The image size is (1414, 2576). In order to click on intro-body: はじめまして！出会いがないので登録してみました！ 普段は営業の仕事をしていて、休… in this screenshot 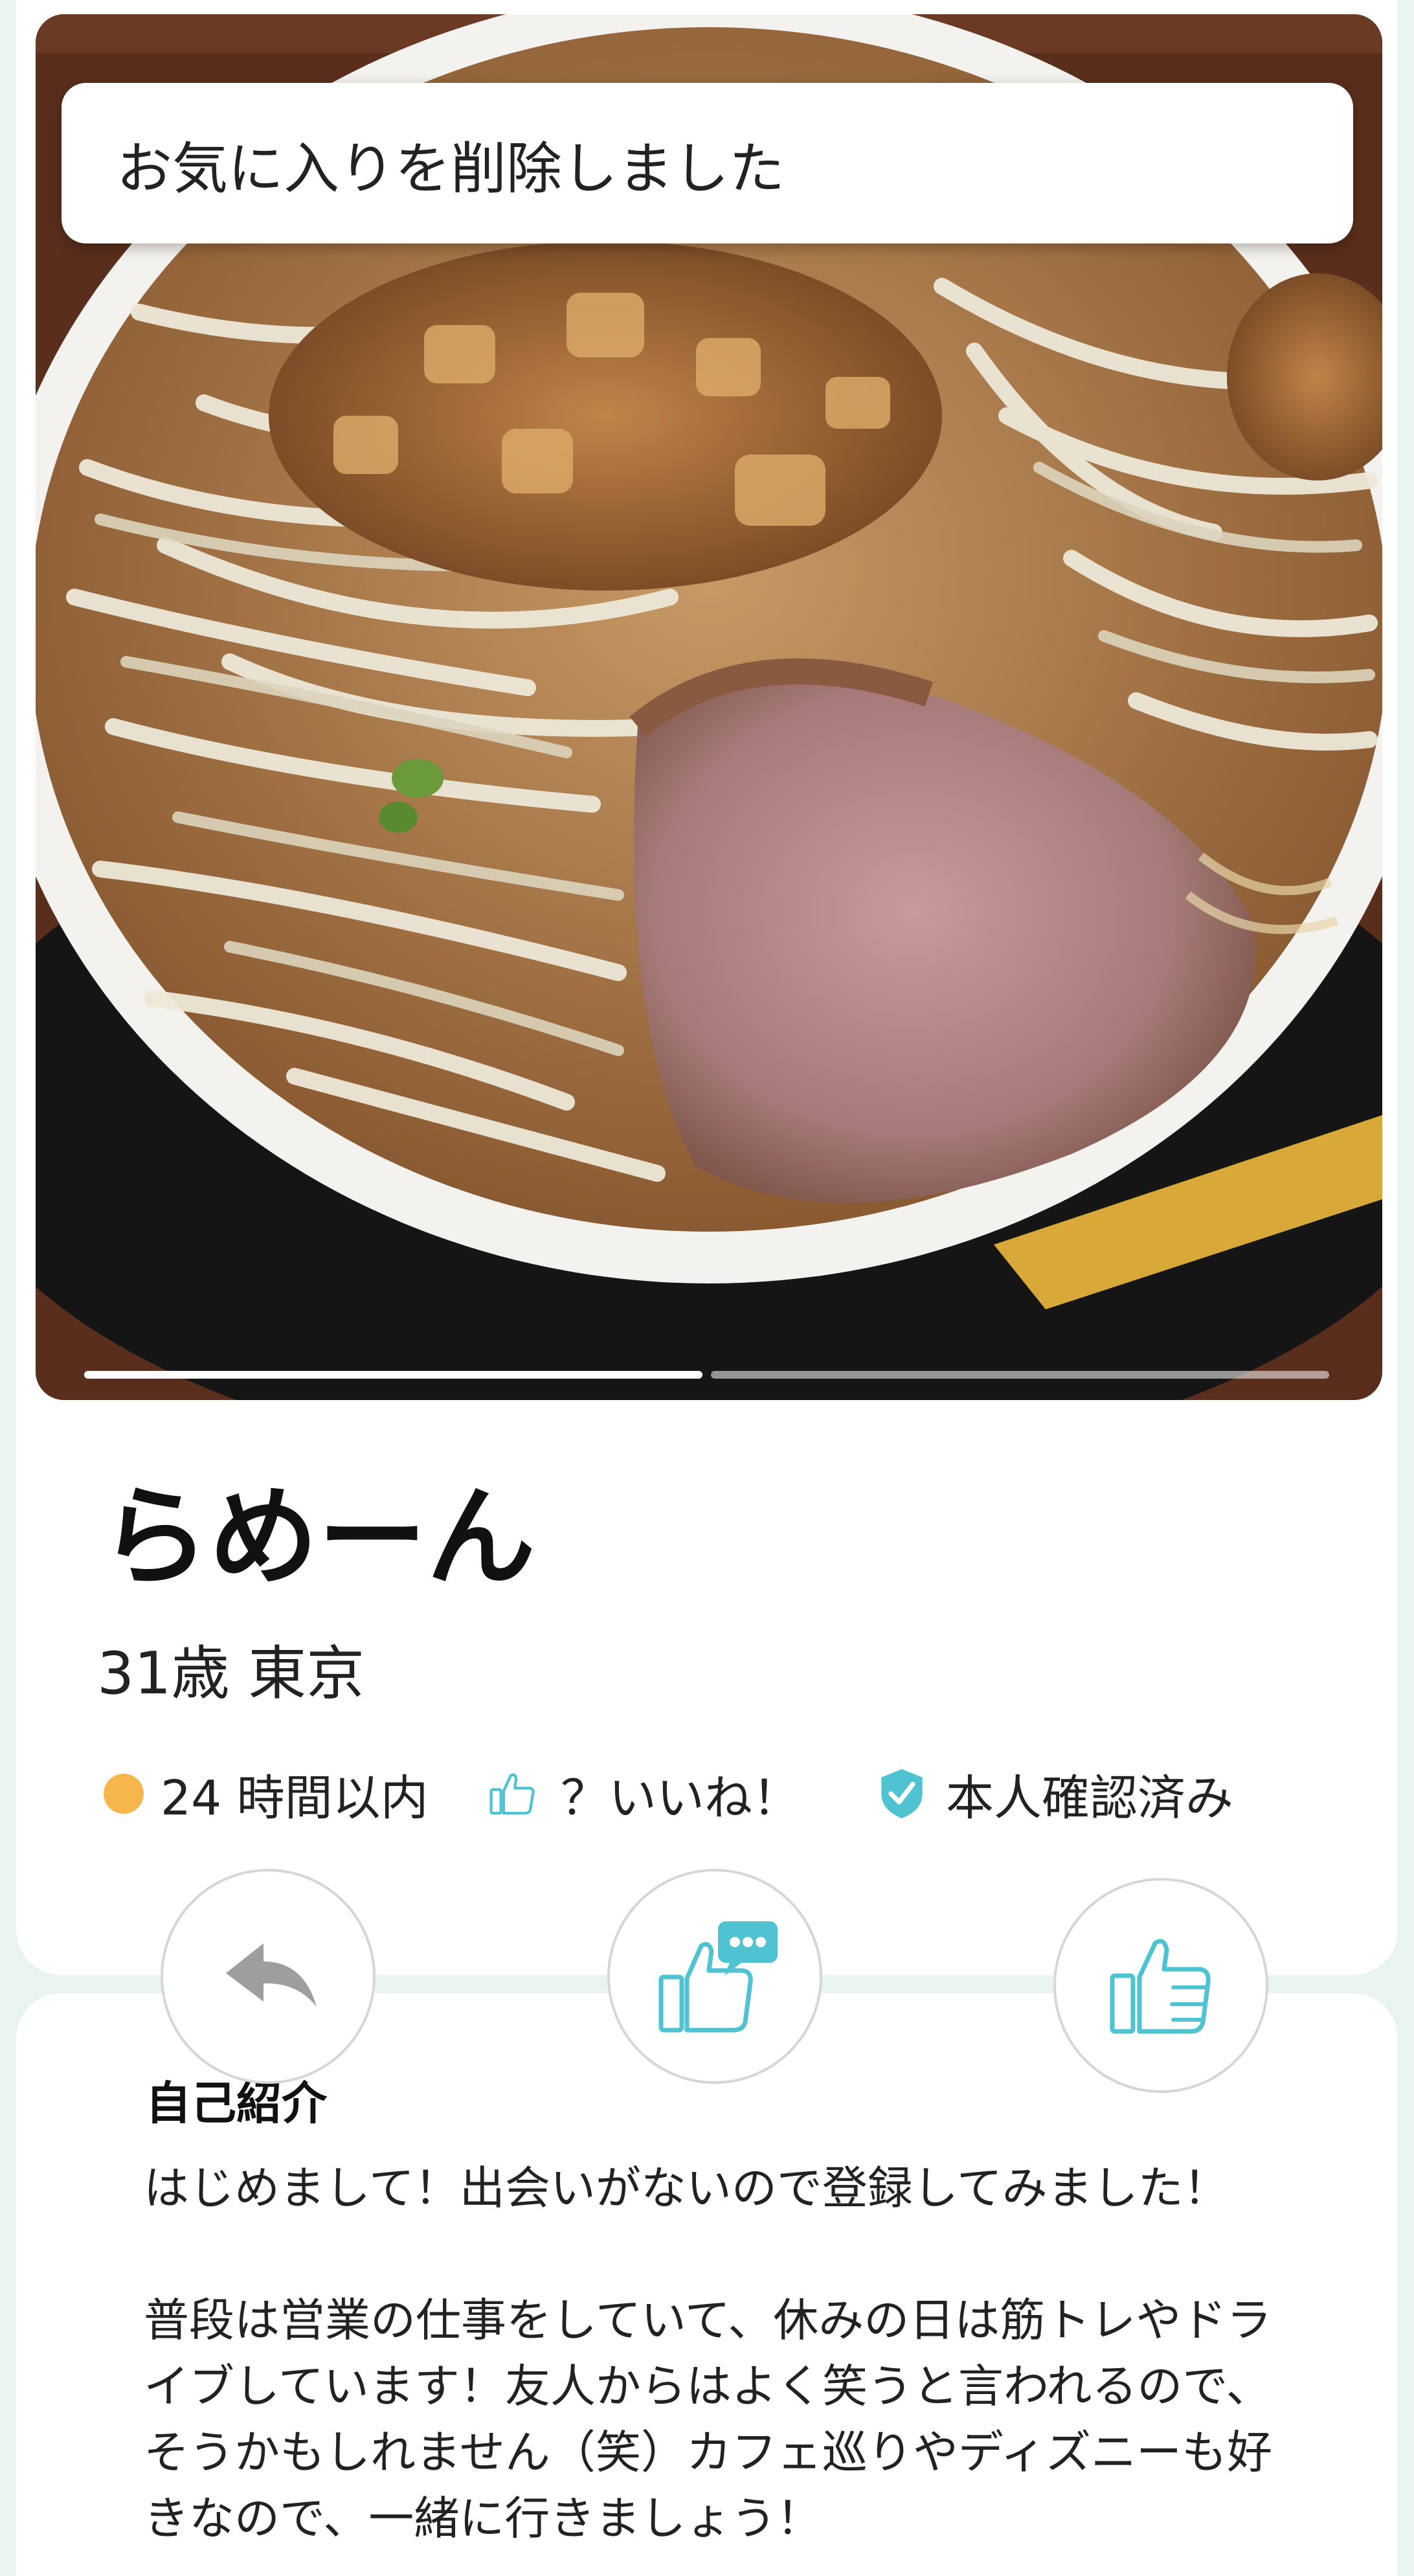, I will do `click(708, 2353)`.